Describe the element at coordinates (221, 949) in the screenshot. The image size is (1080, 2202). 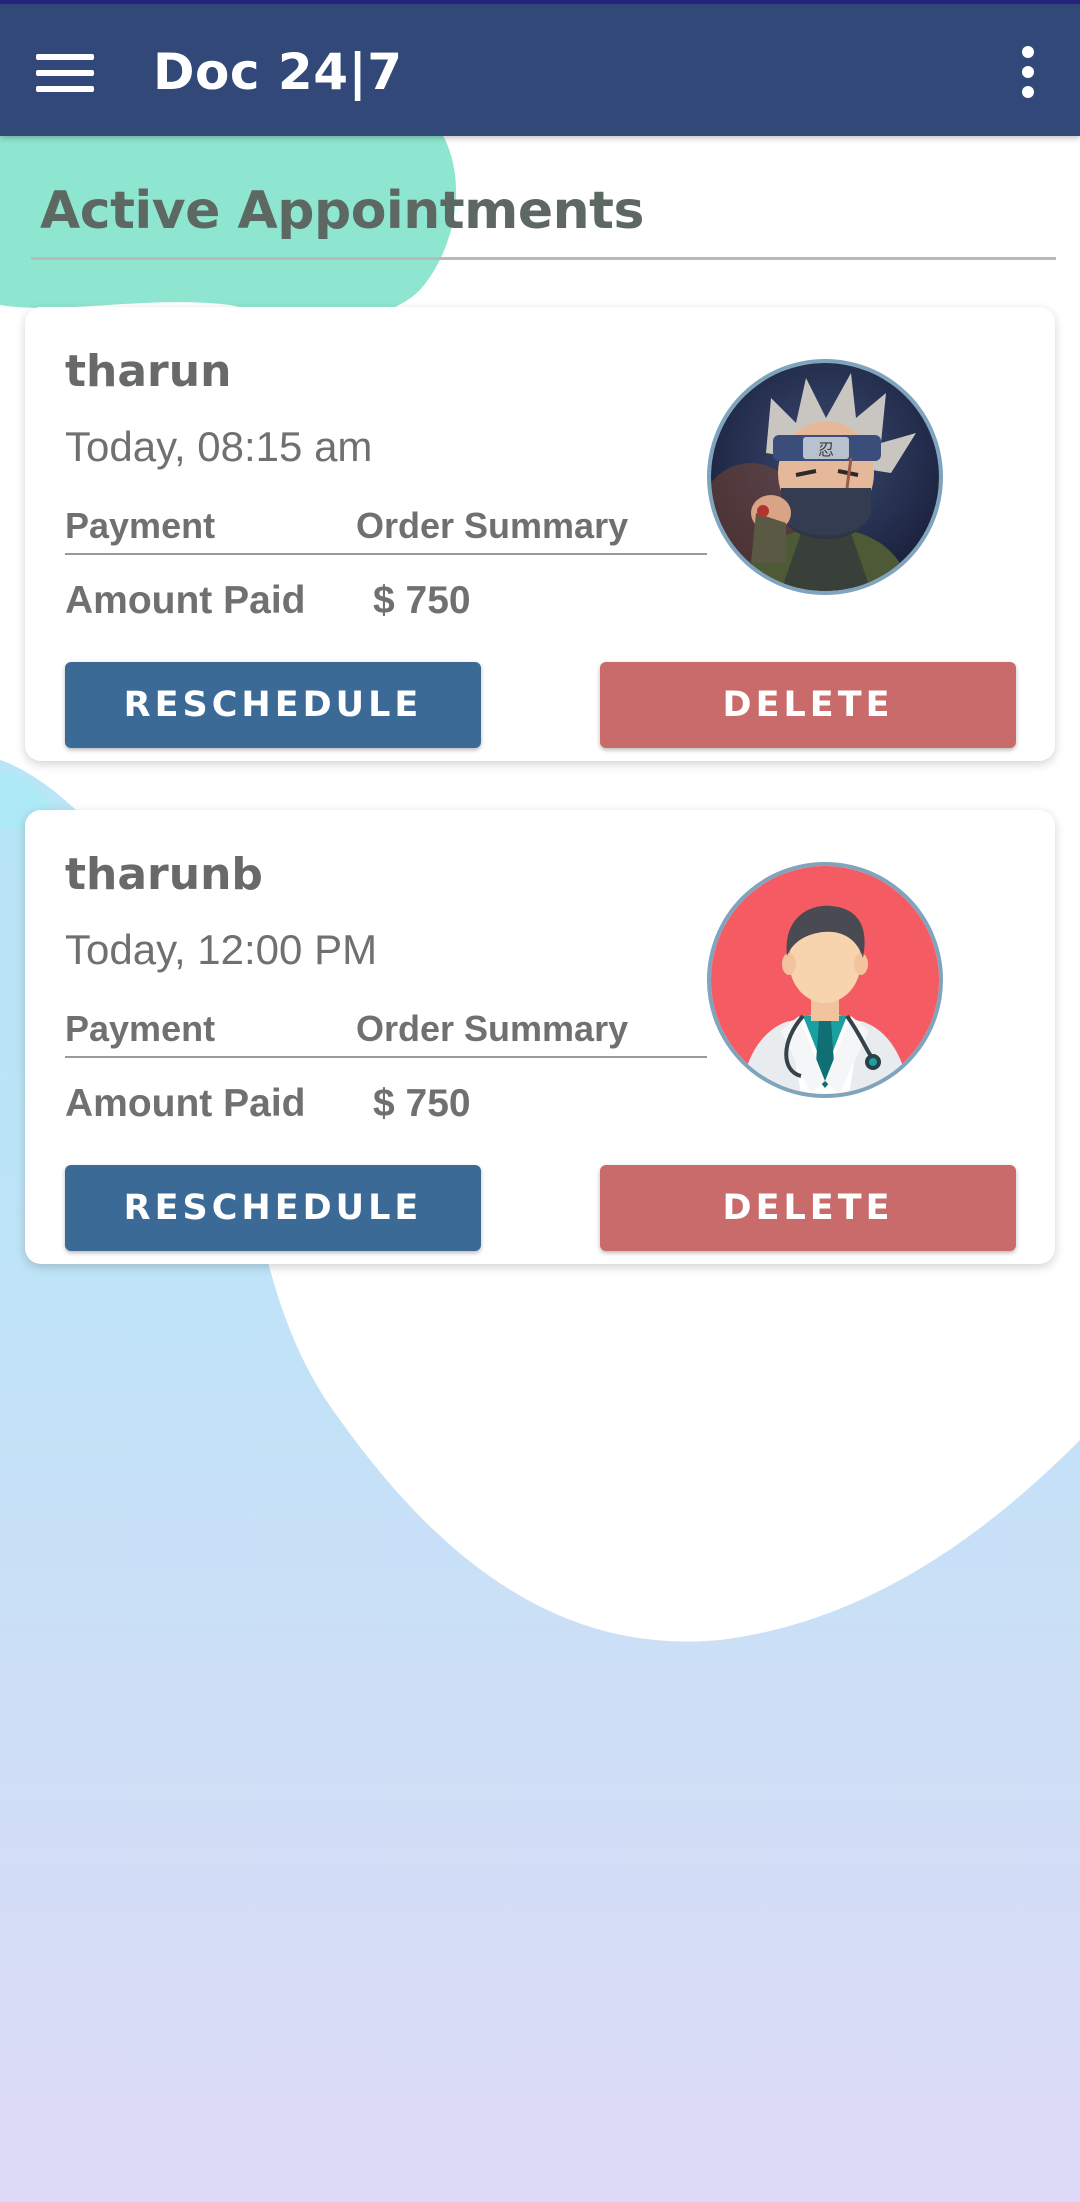
I see `appointment-time: Today, 12:00 PM` at that location.